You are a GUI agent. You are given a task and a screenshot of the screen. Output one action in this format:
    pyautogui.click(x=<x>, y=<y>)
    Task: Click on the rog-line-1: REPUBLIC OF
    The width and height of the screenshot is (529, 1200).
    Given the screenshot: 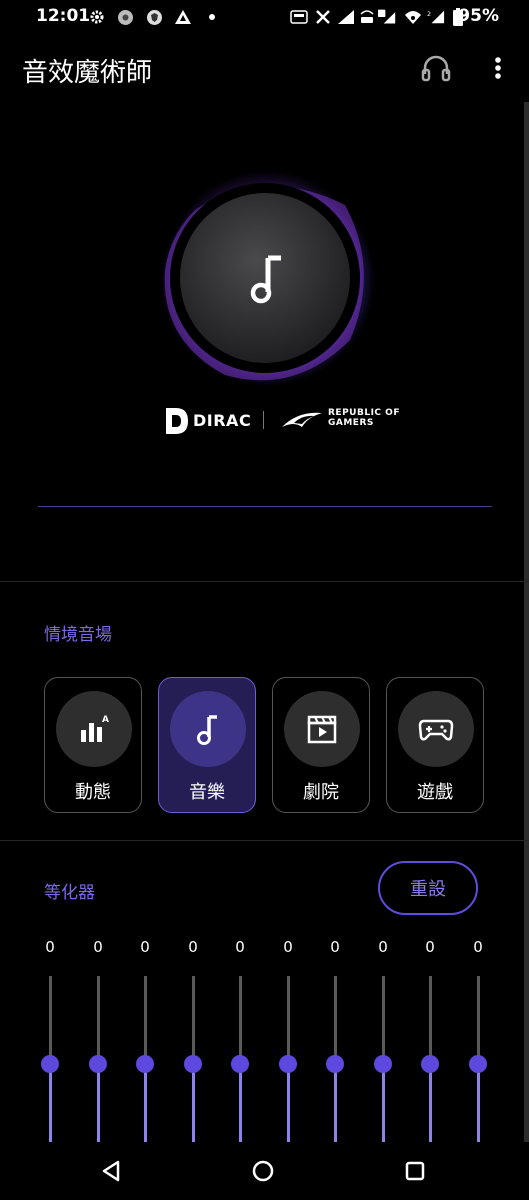 What is the action you would take?
    pyautogui.click(x=364, y=413)
    